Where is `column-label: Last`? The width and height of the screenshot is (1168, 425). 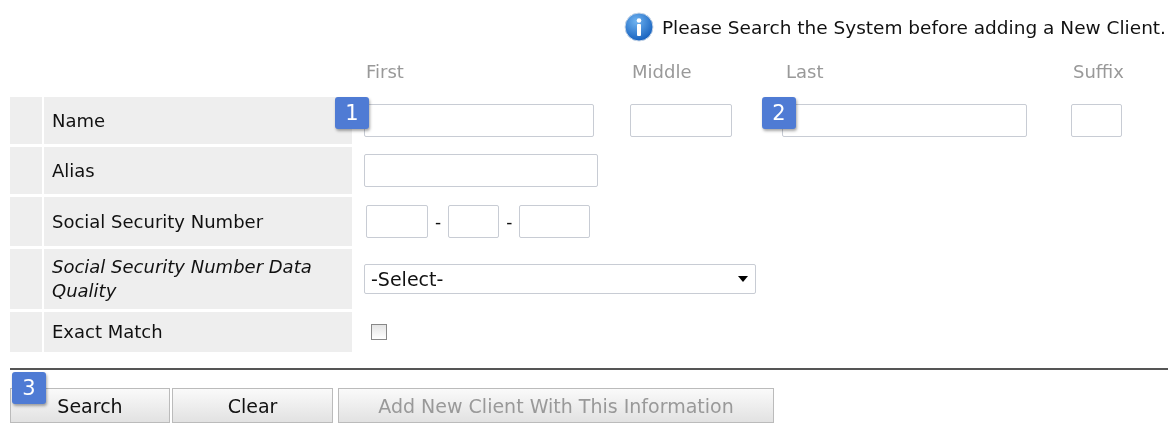
column-label: Last is located at coordinates (805, 71).